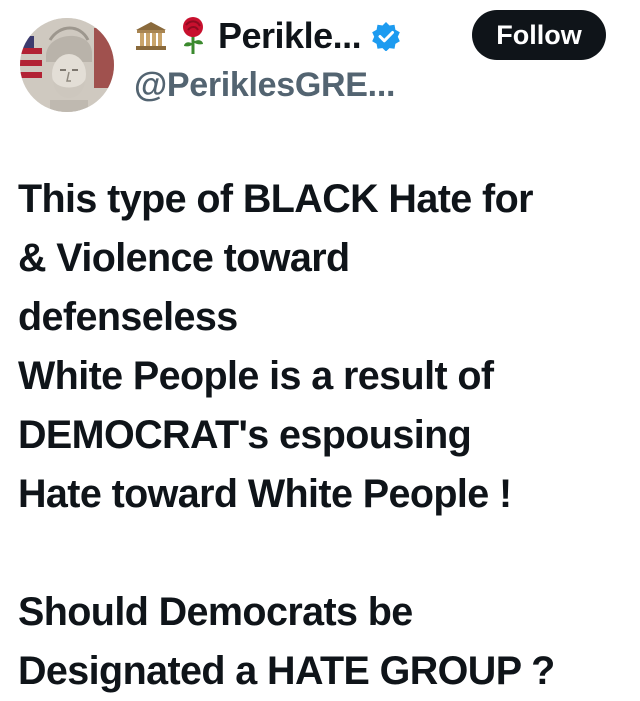  What do you see at coordinates (215, 612) in the screenshot?
I see `tweet-line: Should Democrats be` at bounding box center [215, 612].